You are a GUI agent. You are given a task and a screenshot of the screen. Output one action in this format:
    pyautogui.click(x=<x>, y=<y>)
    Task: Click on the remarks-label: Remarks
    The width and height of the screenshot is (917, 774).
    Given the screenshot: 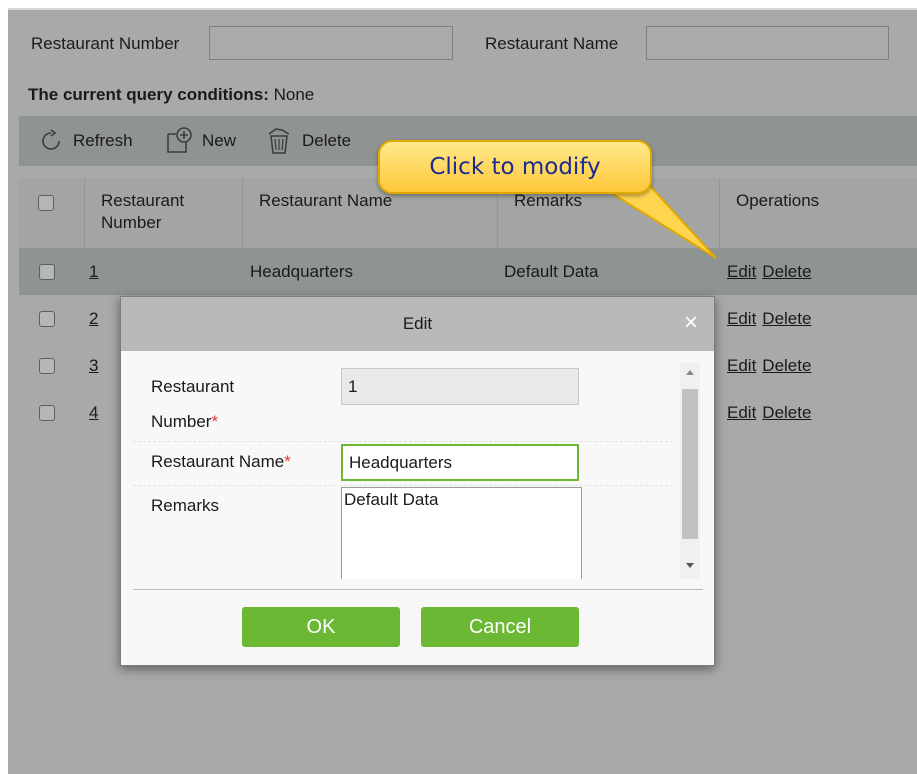 What is the action you would take?
    pyautogui.click(x=185, y=505)
    